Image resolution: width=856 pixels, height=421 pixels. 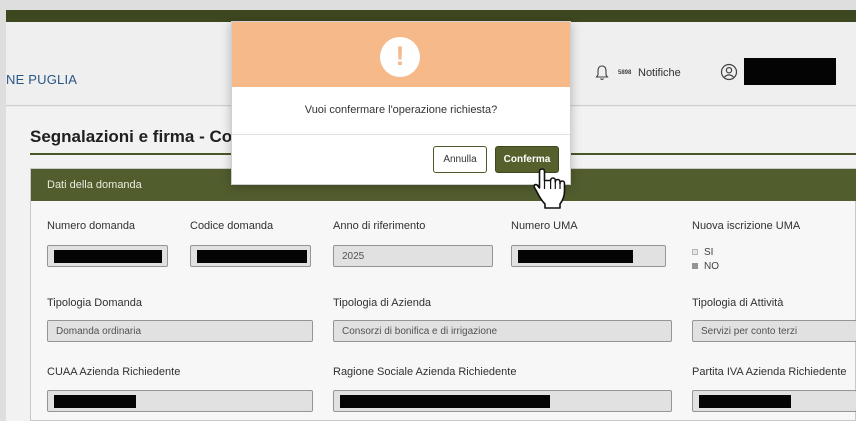 I want to click on exclamation-symbol: !, so click(x=400, y=56).